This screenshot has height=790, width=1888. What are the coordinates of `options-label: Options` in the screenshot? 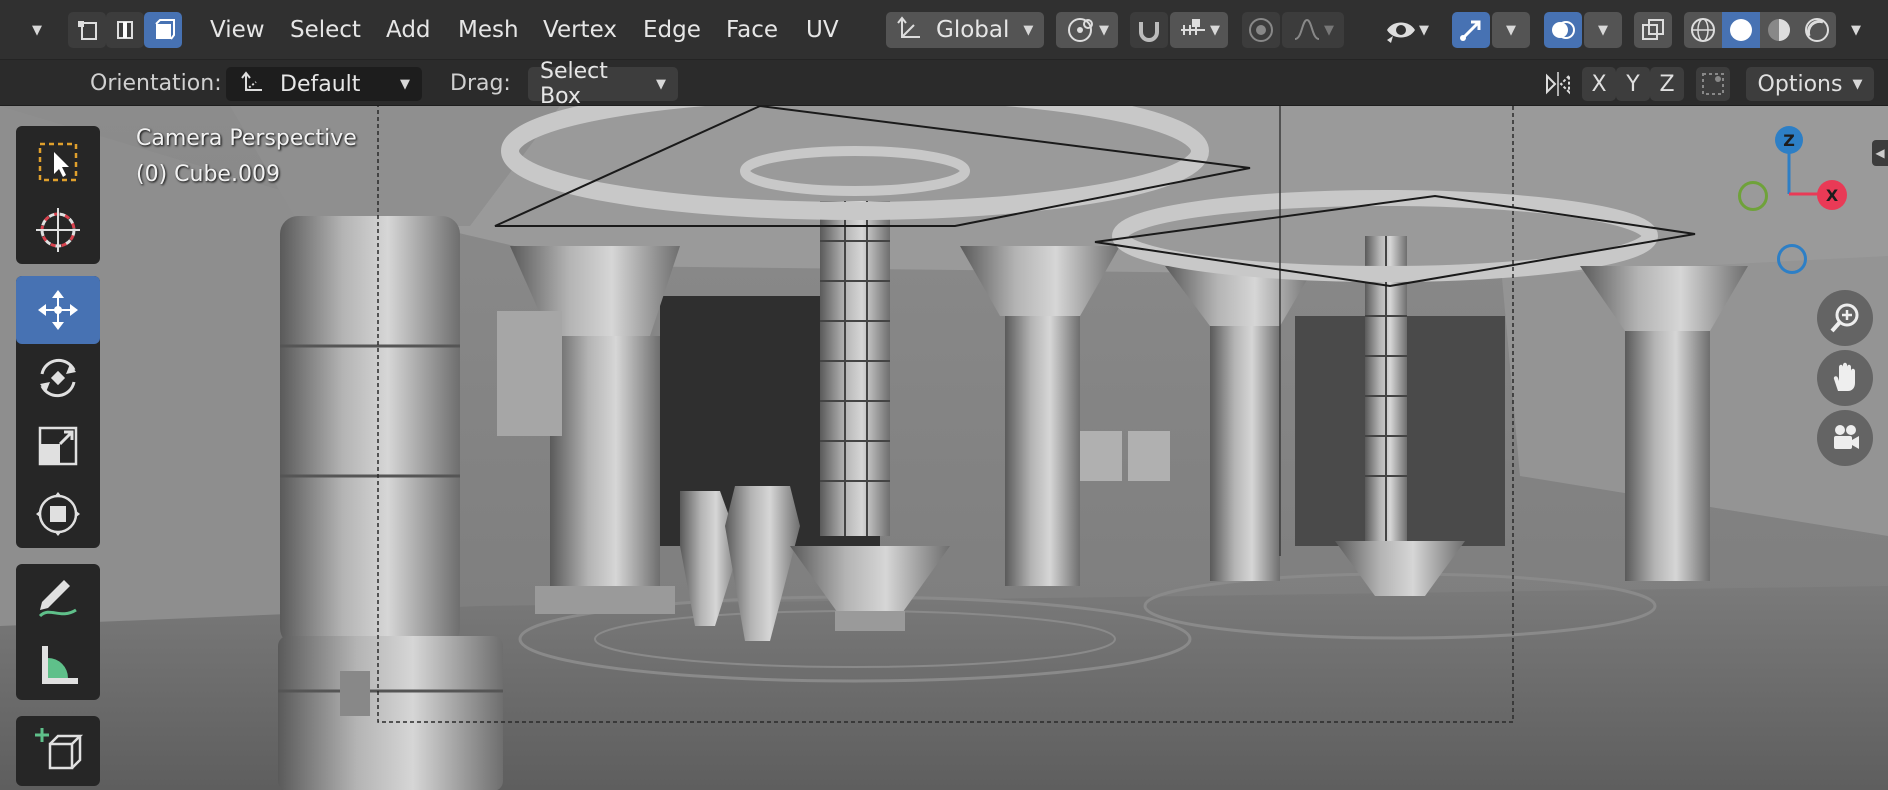 It's located at (1800, 84).